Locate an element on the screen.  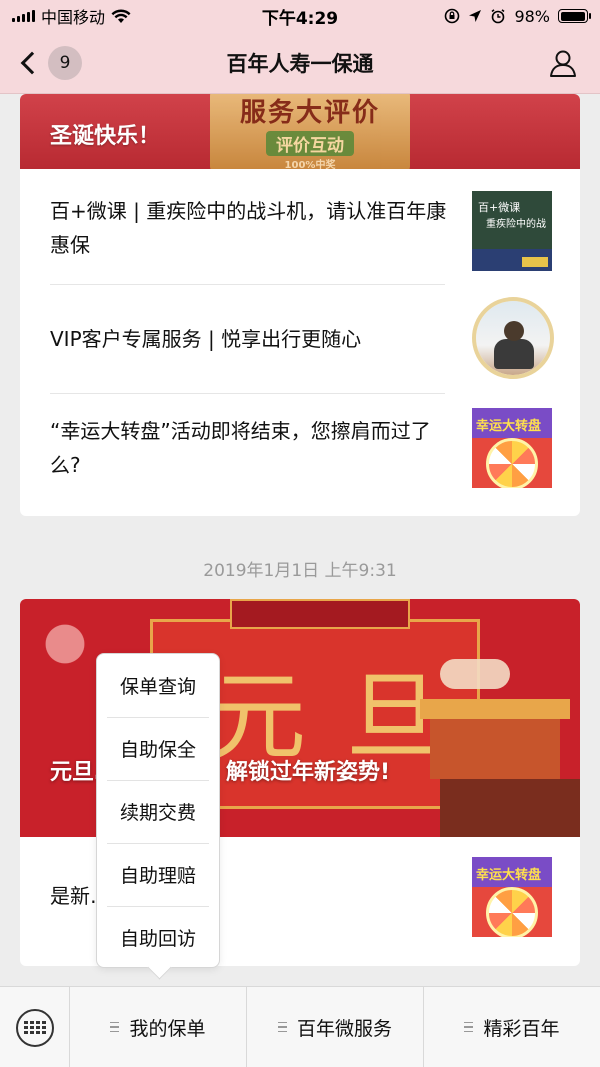
article-item: “幸运大转盘”活动即将结束，您擦肩而过了么? 幸运大转盘 is located at coordinates (300, 453).